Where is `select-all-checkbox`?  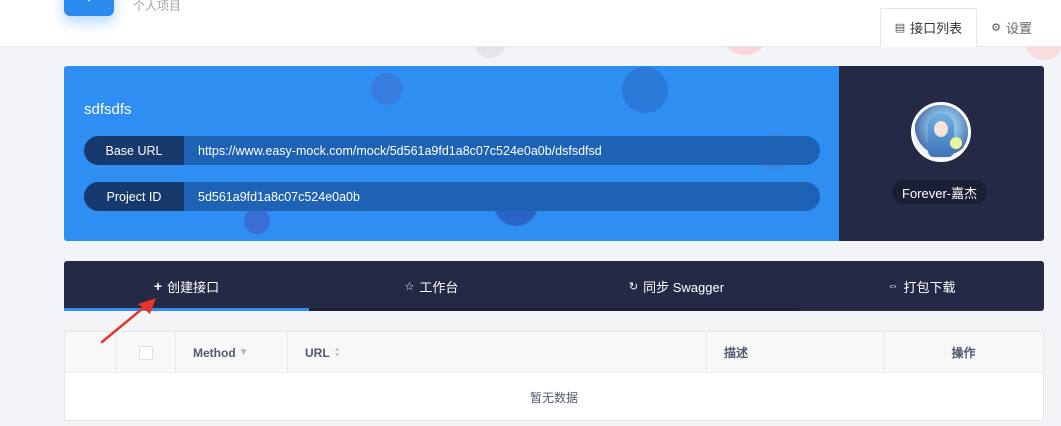 select-all-checkbox is located at coordinates (146, 352).